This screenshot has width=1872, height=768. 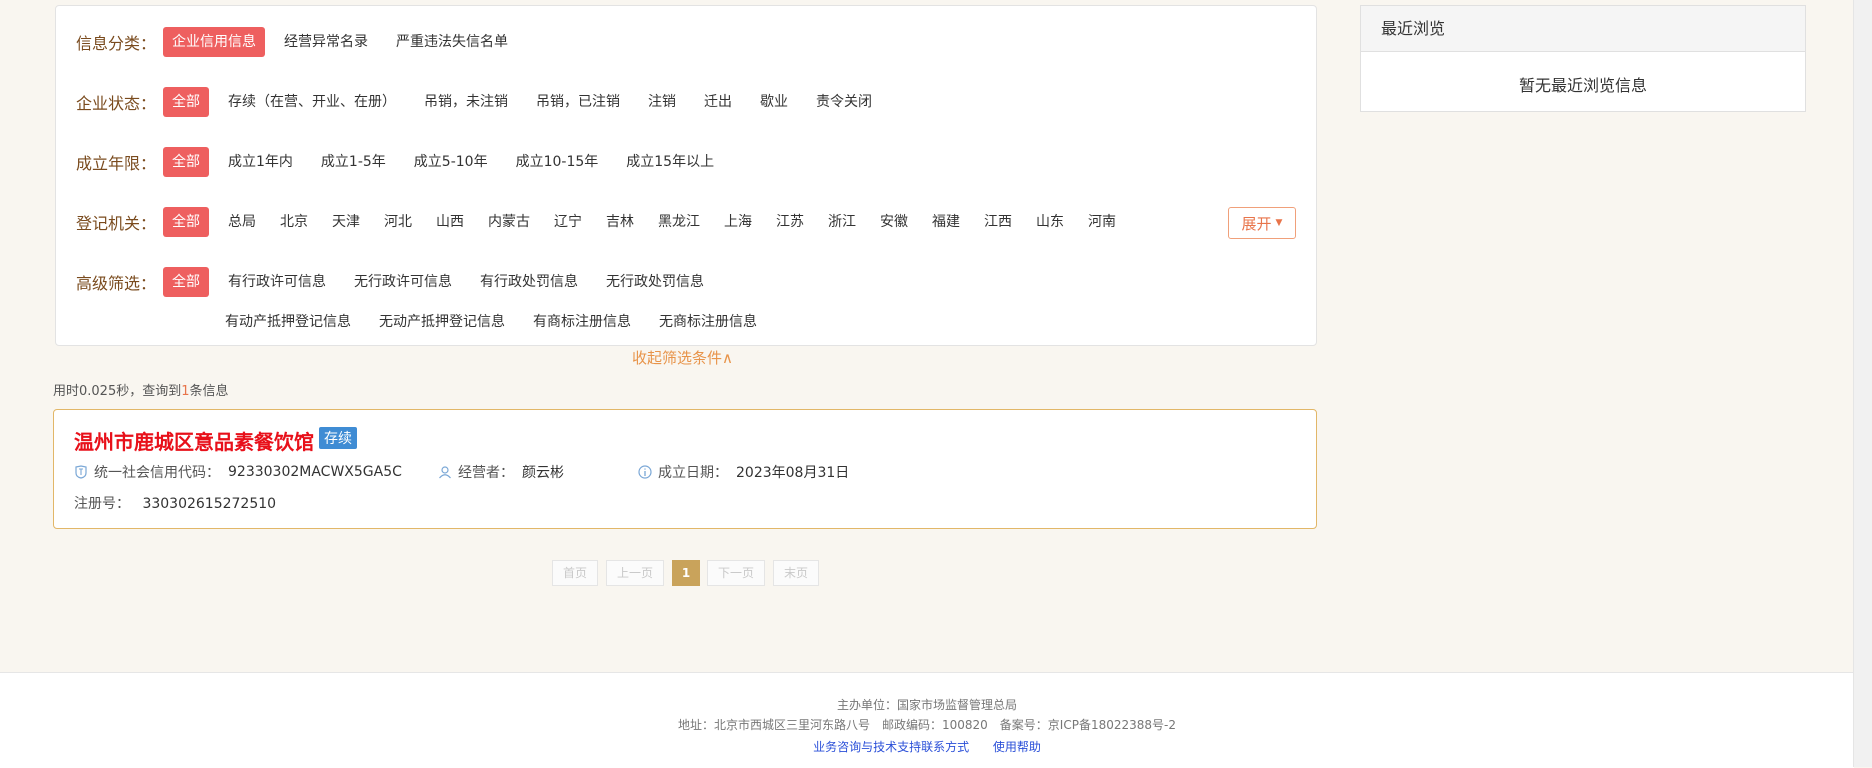 I want to click on establish-date-item: 成立日期： 2023年08月31日, so click(x=743, y=472).